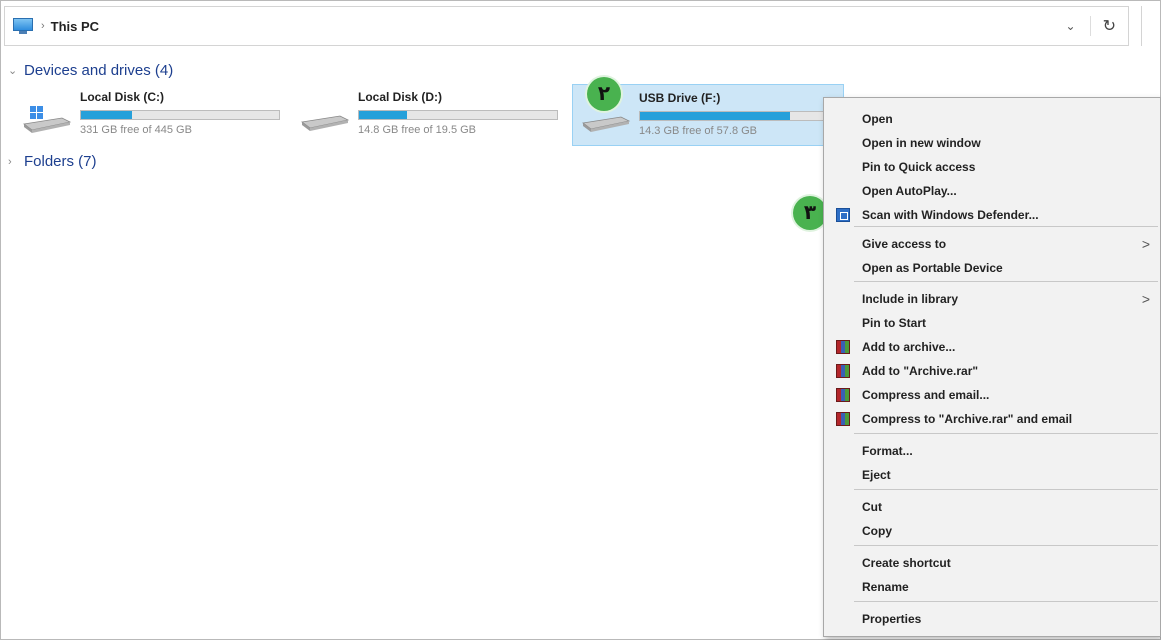  I want to click on menu-item-include-in-library: Include in library >, so click(992, 299).